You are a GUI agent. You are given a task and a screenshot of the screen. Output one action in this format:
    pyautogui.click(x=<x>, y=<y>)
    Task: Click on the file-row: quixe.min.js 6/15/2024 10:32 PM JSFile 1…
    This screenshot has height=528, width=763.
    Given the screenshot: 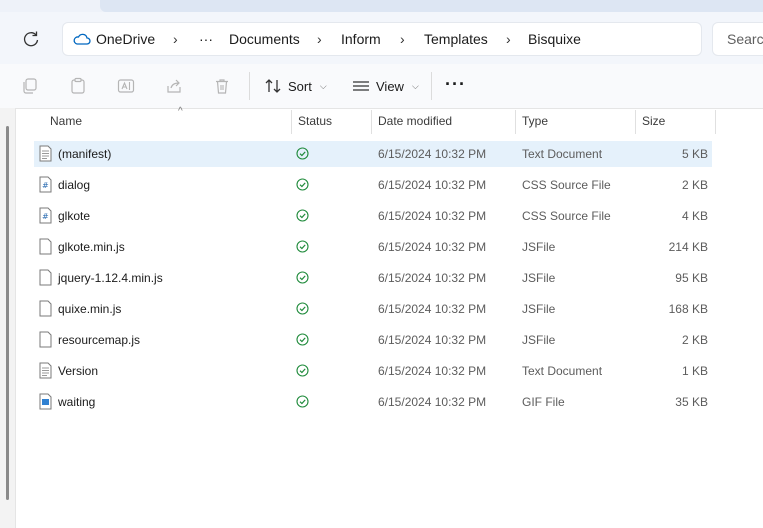 What is the action you would take?
    pyautogui.click(x=373, y=309)
    